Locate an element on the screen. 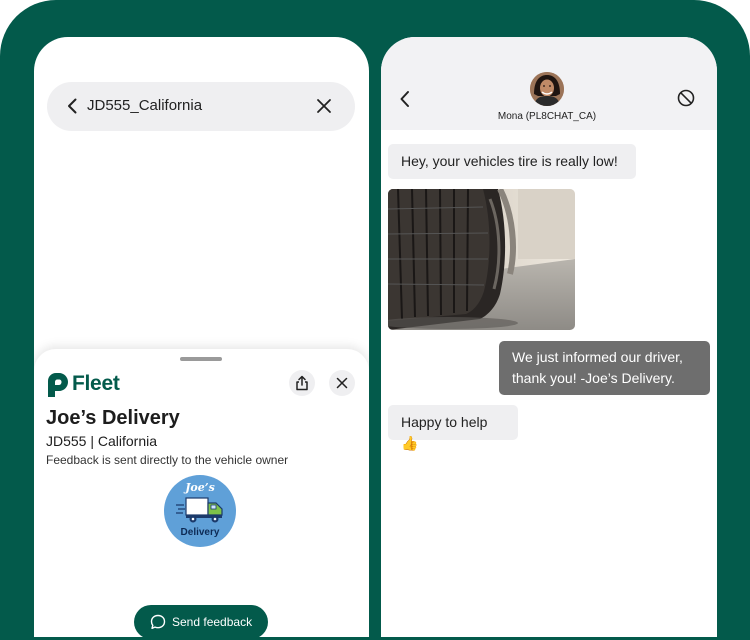 Image resolution: width=750 pixels, height=640 pixels. contact-avatar-image is located at coordinates (547, 89).